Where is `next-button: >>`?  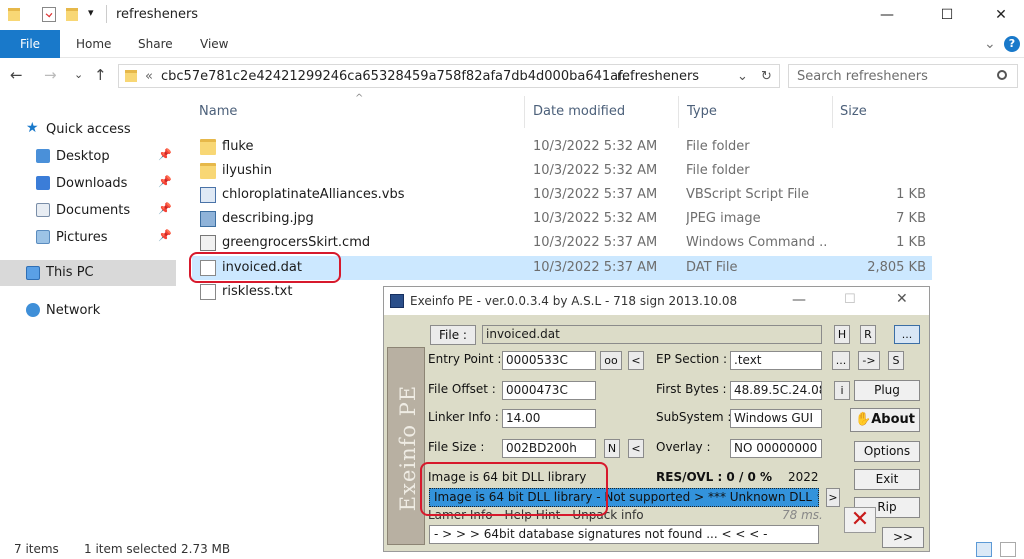
next-button: >> is located at coordinates (903, 537).